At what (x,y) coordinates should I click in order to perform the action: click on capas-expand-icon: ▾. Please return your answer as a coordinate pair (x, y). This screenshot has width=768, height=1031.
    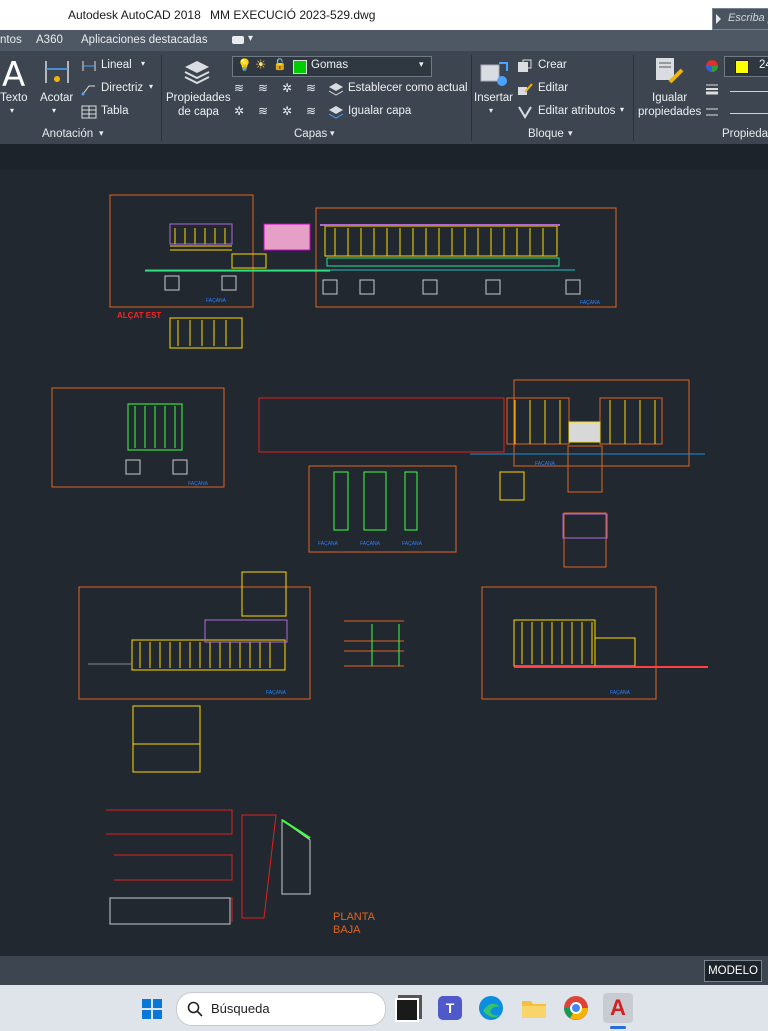
    Looking at the image, I should click on (332, 133).